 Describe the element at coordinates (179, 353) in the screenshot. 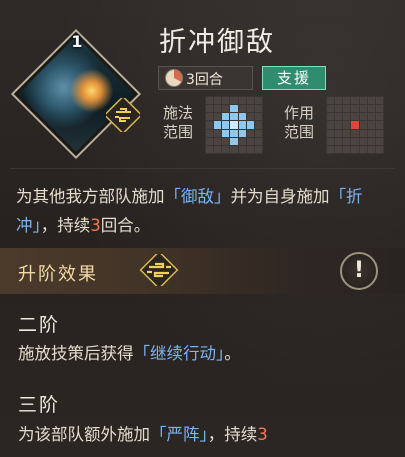

I see `status-token-jixu: 「继续行动」` at that location.